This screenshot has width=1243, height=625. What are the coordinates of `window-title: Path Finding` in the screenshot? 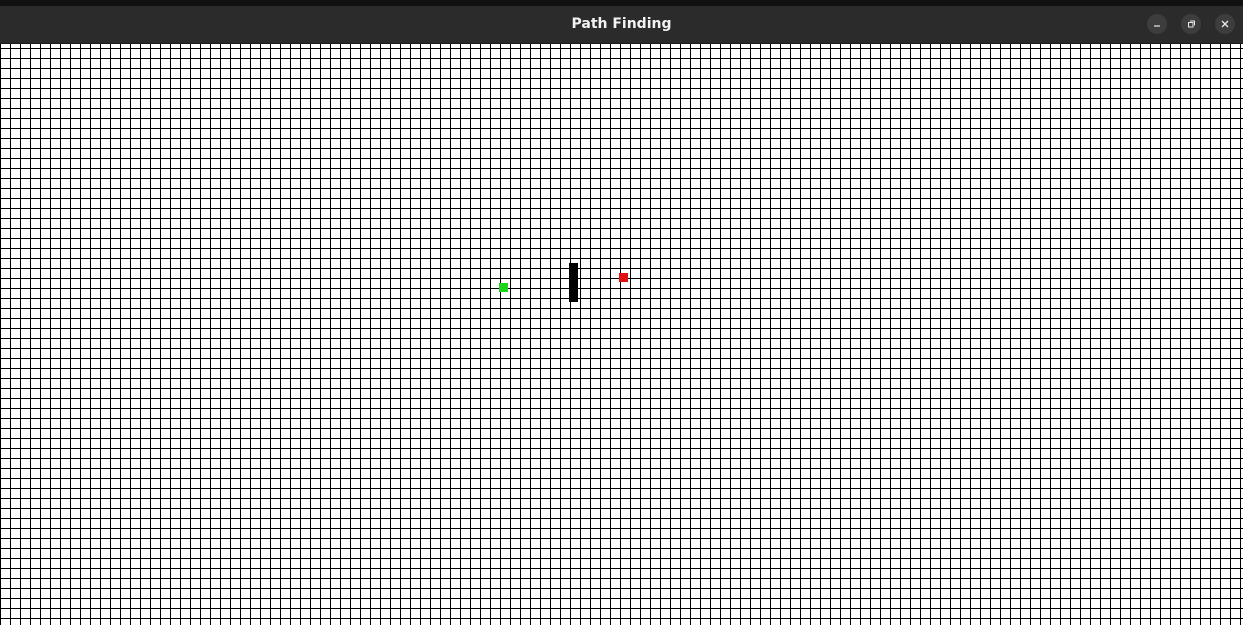 It's located at (621, 24).